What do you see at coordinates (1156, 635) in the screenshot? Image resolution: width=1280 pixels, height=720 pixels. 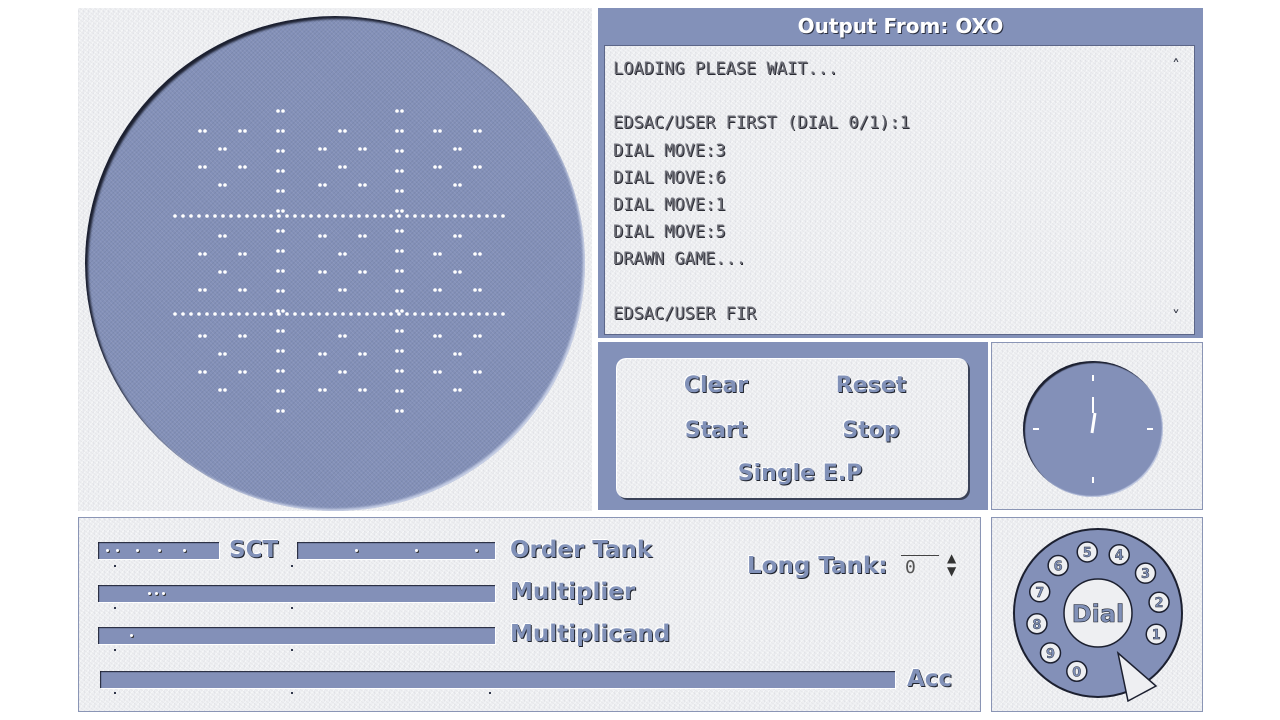 I see `dial-digit-label: 1` at bounding box center [1156, 635].